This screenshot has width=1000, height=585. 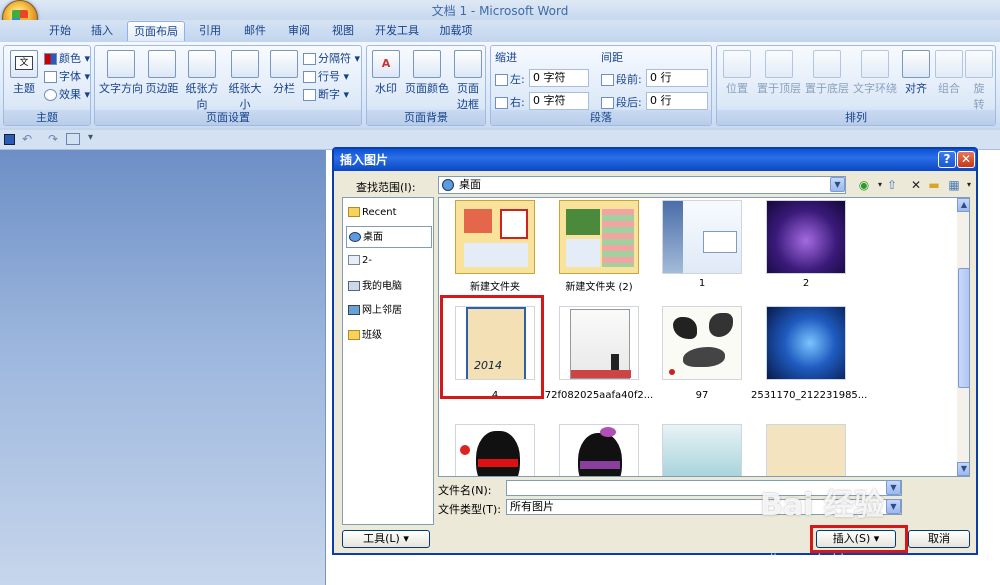 What do you see at coordinates (969, 185) in the screenshot?
I see `views-dropdown-icon: ▾` at bounding box center [969, 185].